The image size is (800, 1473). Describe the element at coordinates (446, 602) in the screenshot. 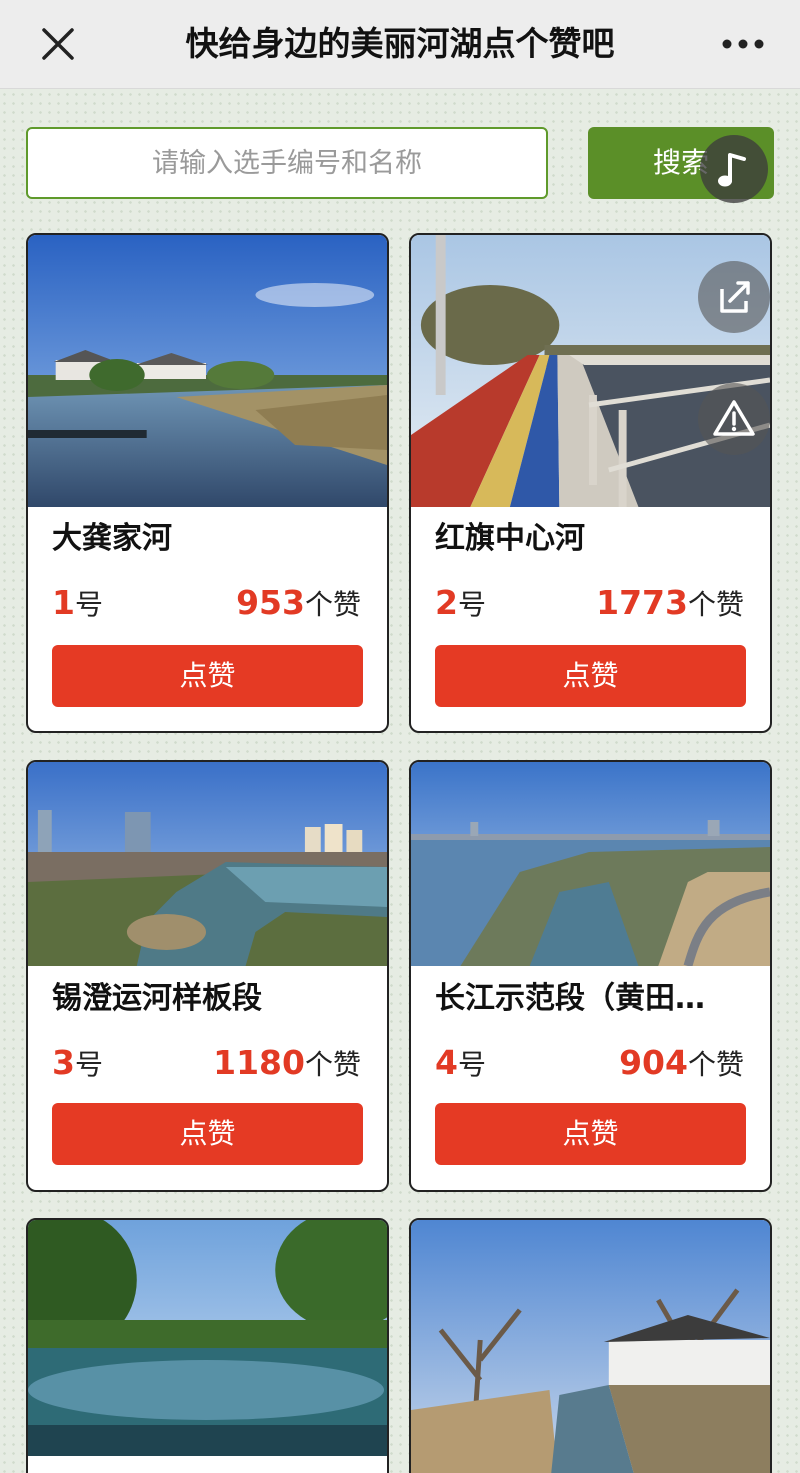

I see `card-number-value: 2` at that location.